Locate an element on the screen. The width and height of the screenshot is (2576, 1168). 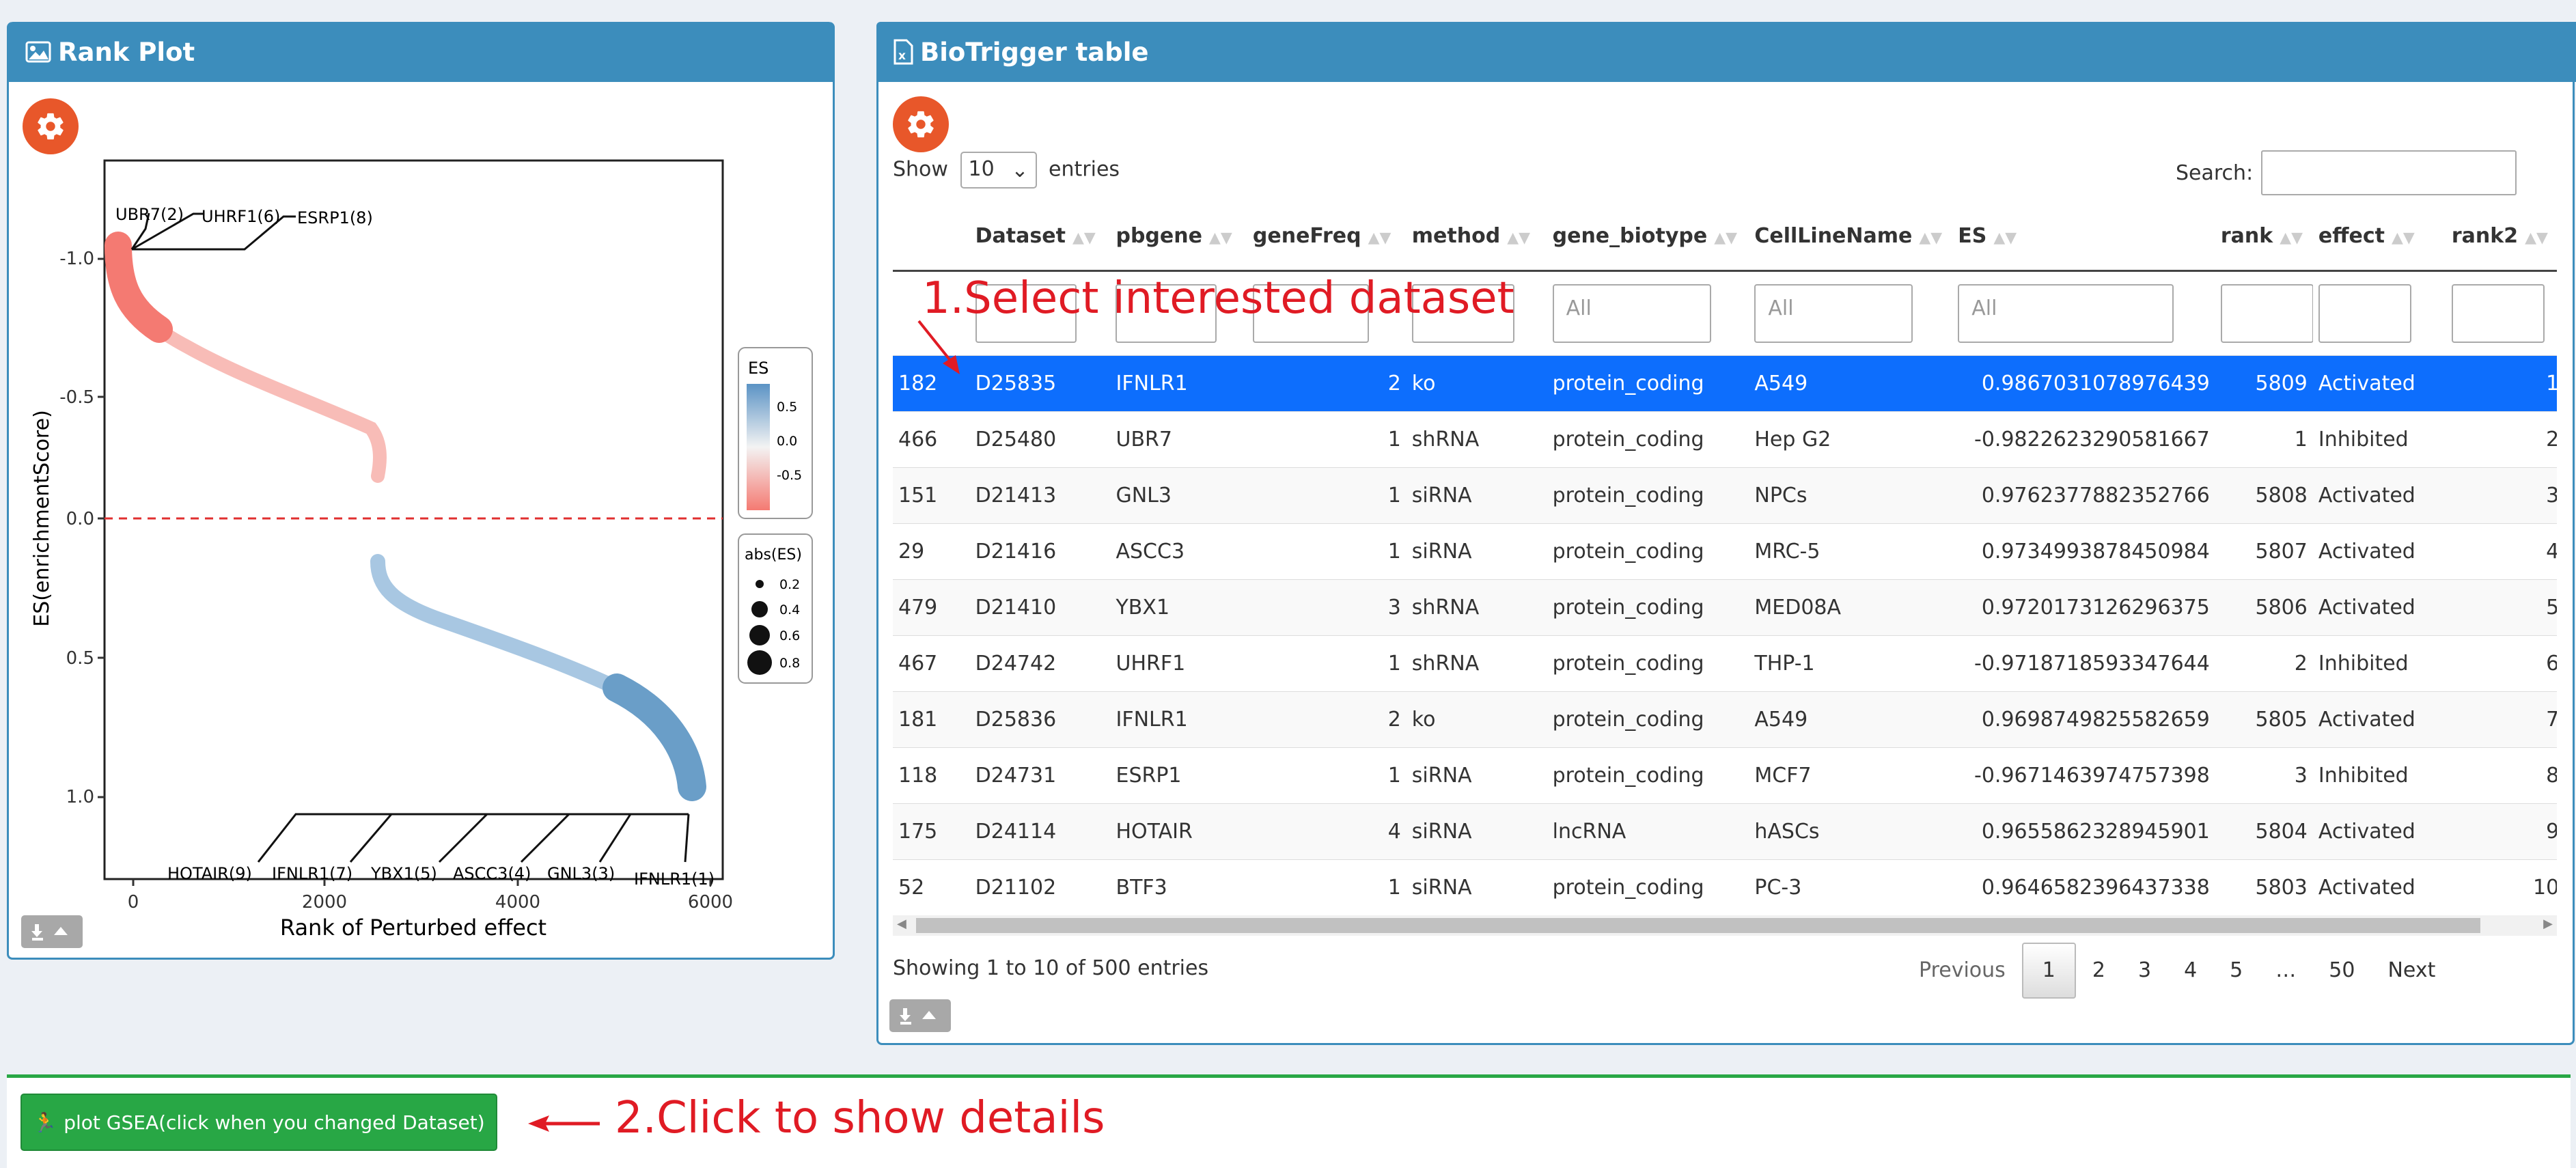
bottom-label-ascc3: ASCC3(4) is located at coordinates (492, 873).